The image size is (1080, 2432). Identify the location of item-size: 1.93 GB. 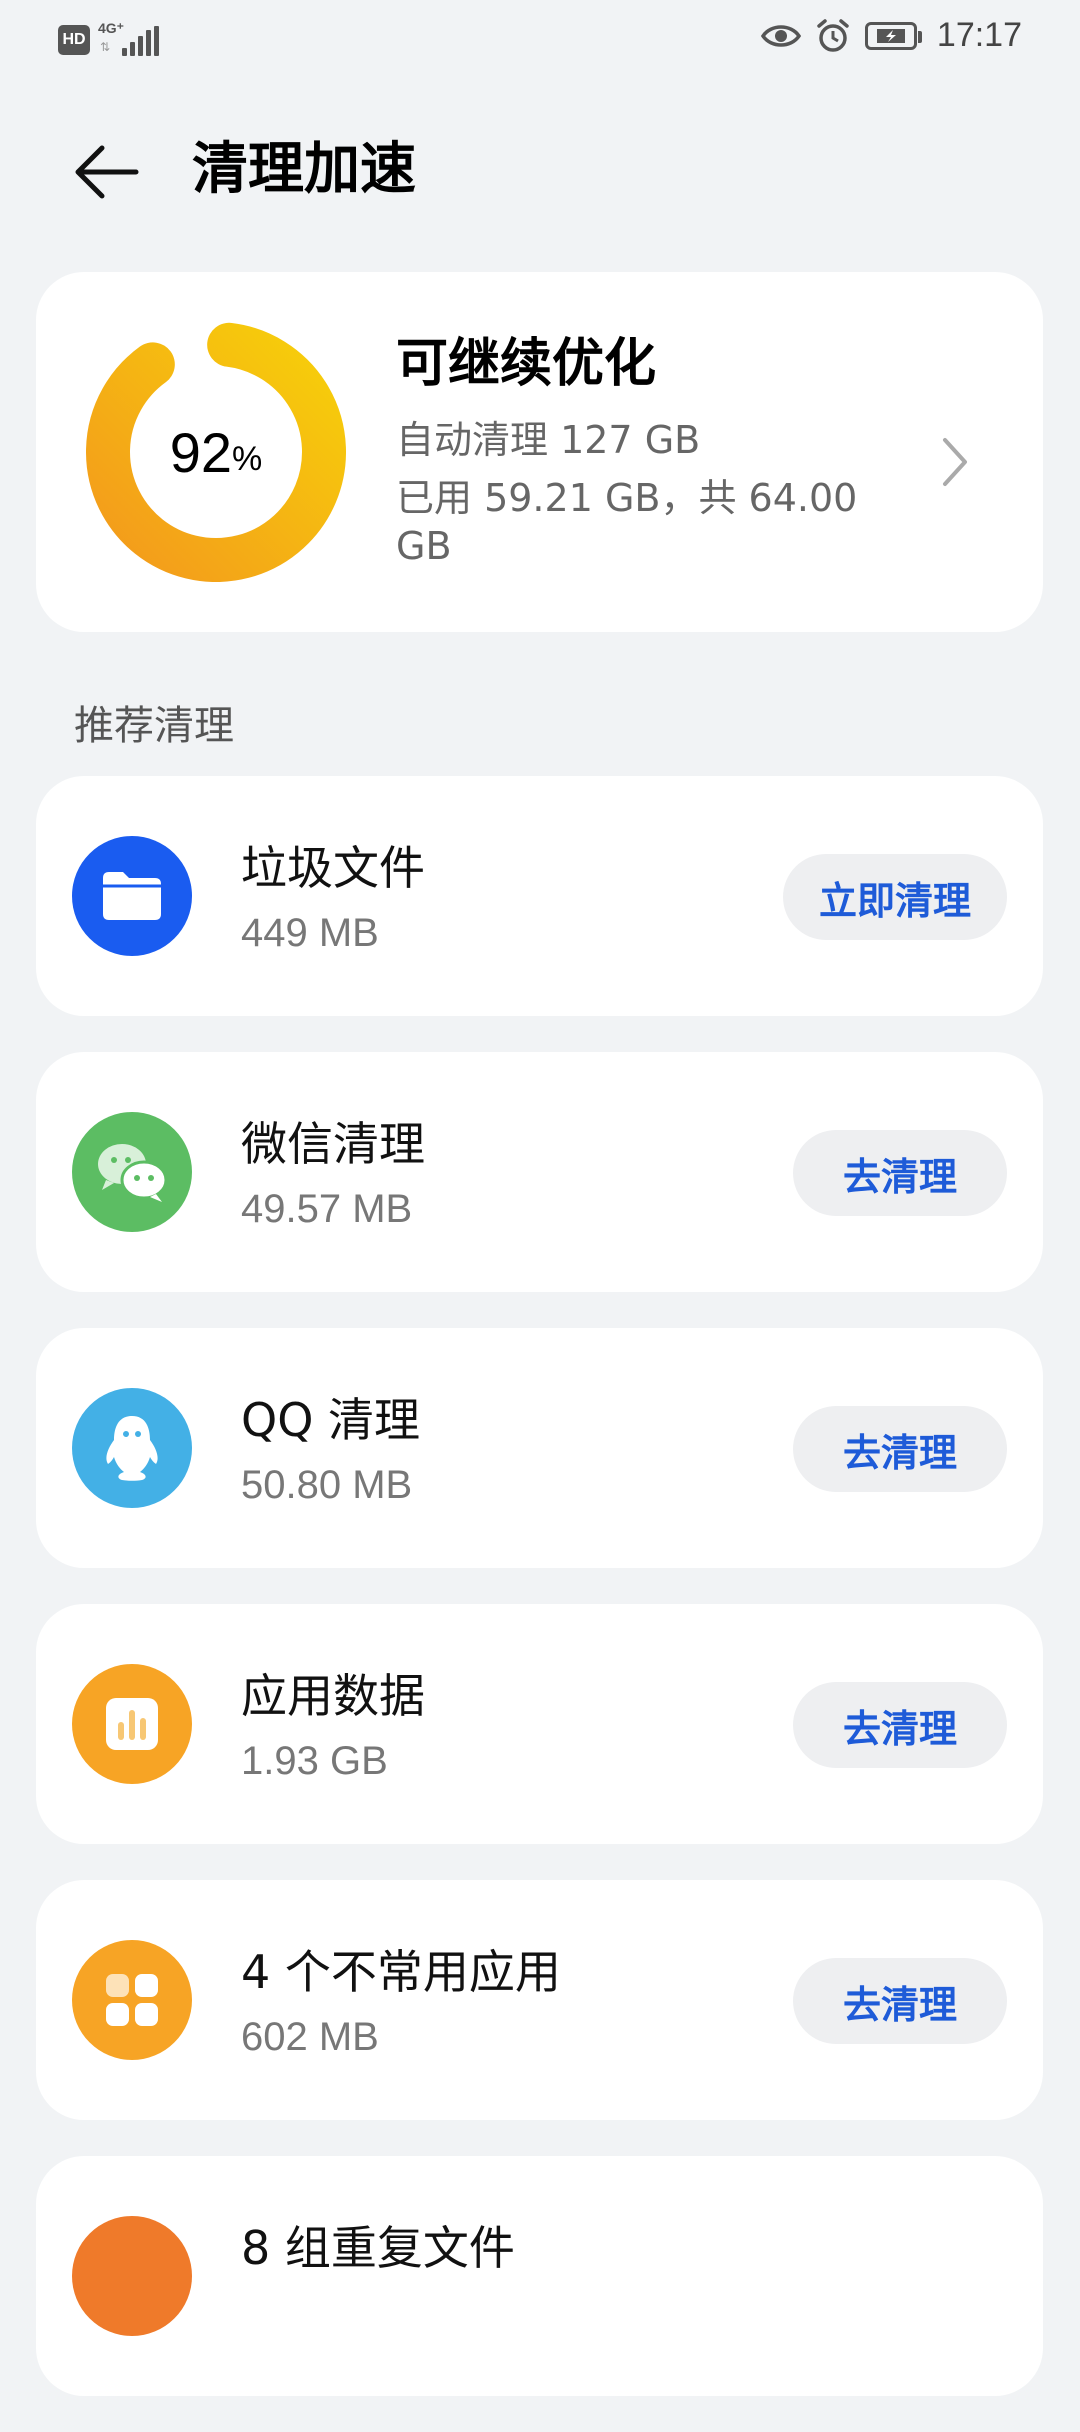
(314, 1761).